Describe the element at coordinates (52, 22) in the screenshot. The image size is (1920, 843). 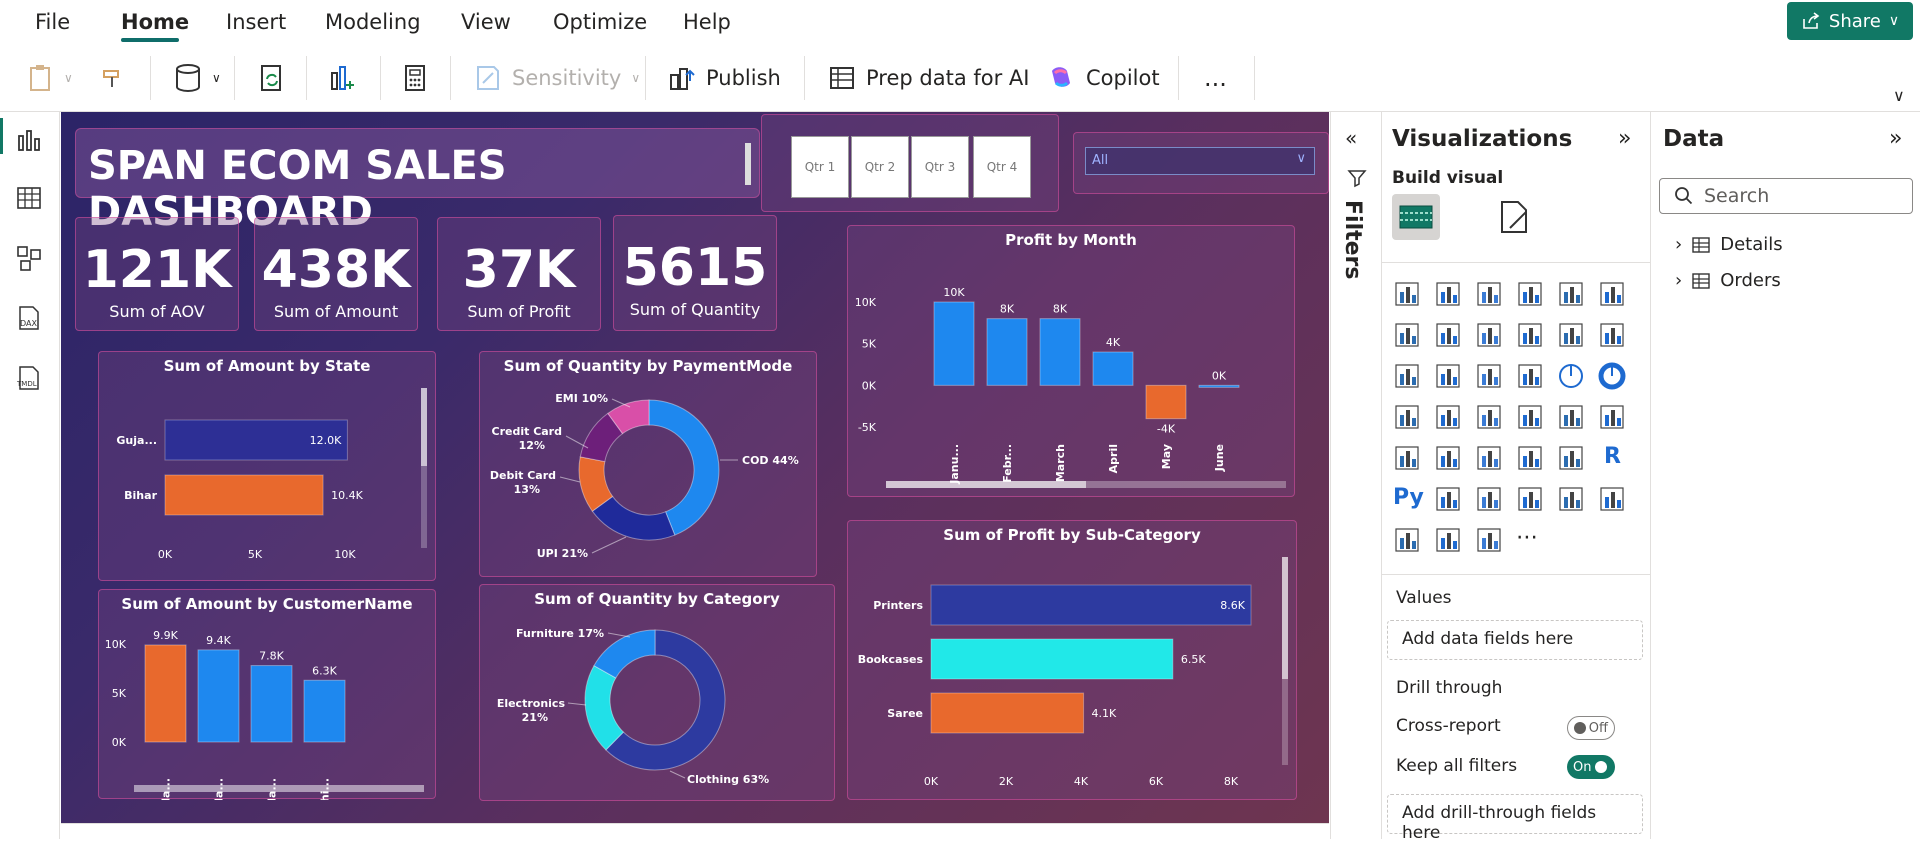
I see `menu-file: File` at that location.